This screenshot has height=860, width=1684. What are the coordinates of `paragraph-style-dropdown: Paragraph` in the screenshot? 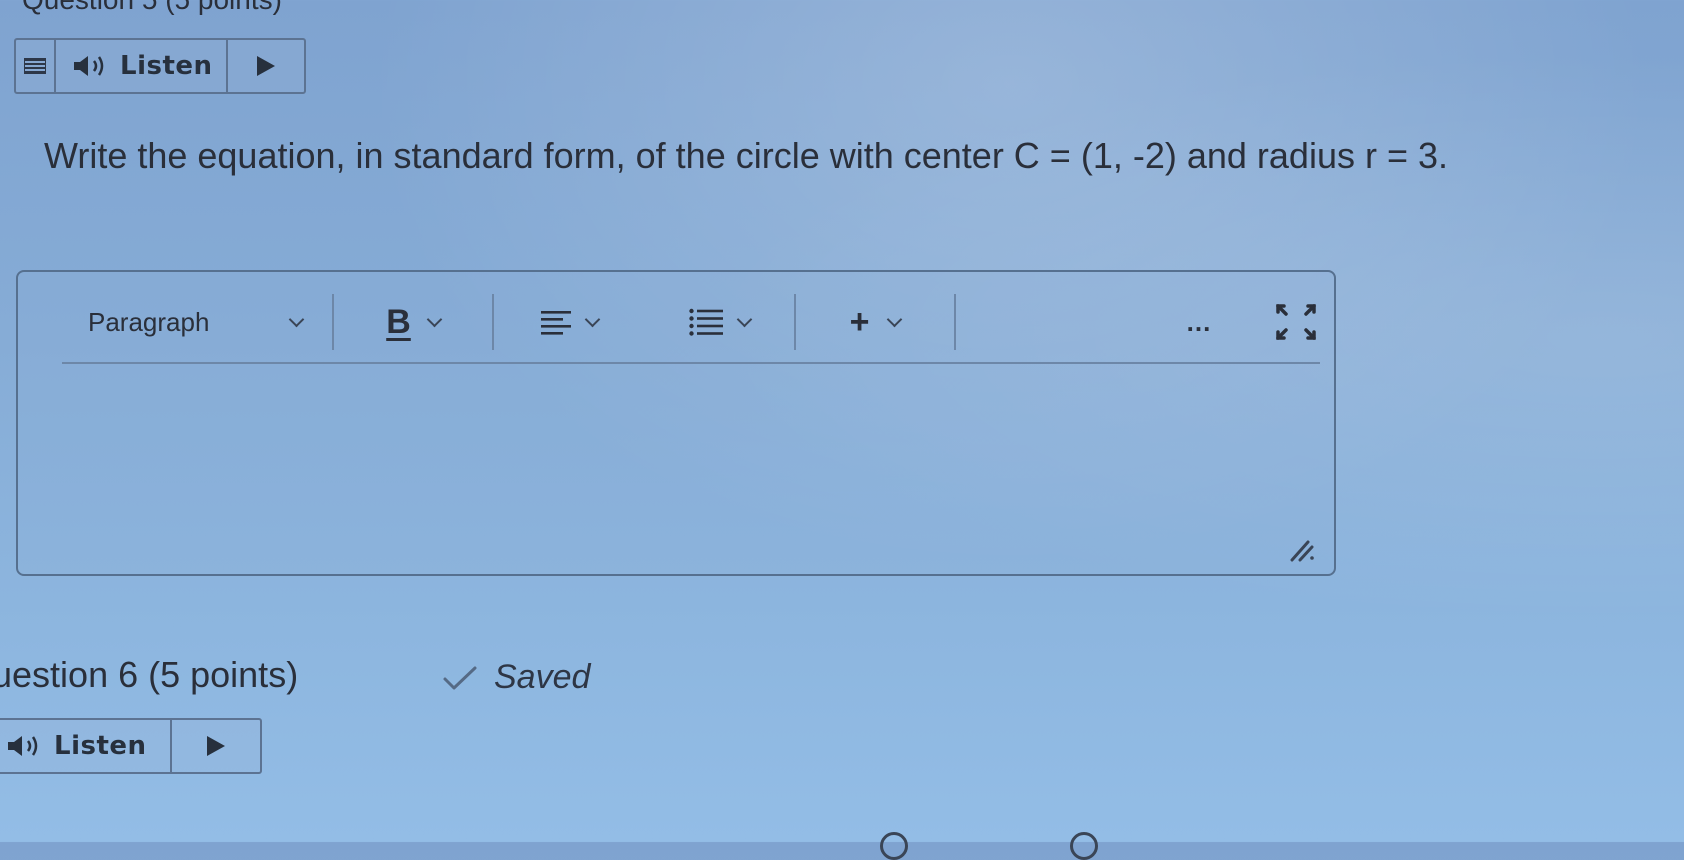 It's located at (197, 322).